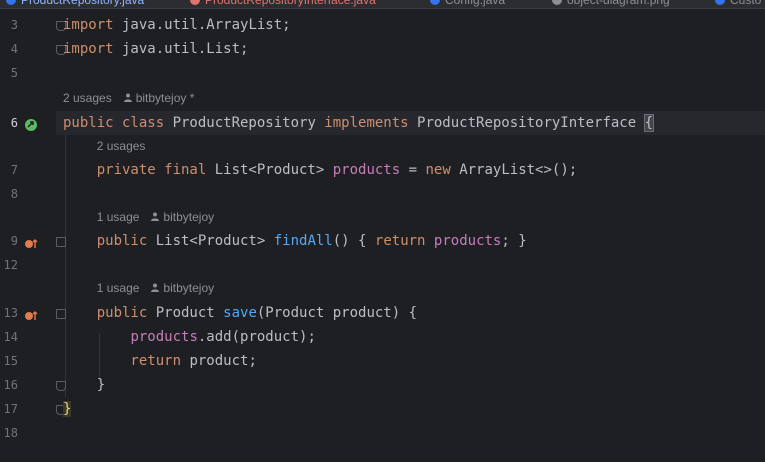 This screenshot has height=462, width=765. Describe the element at coordinates (303, 241) in the screenshot. I see `code-token: findAll` at that location.